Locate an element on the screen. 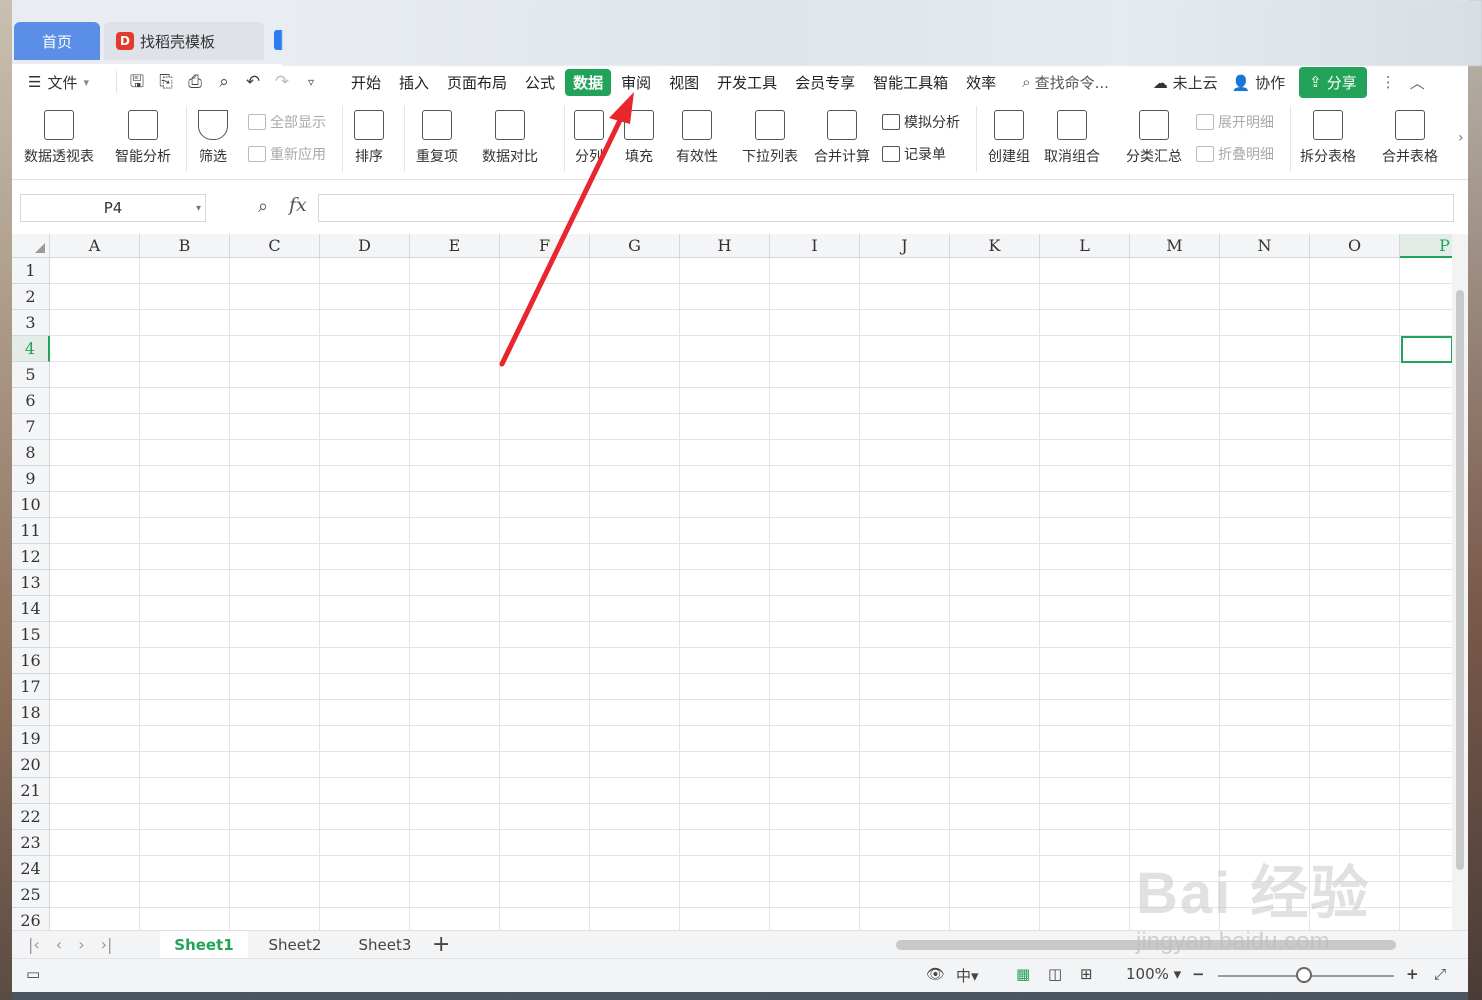  subtotal-button: 分类汇总 is located at coordinates (1154, 138).